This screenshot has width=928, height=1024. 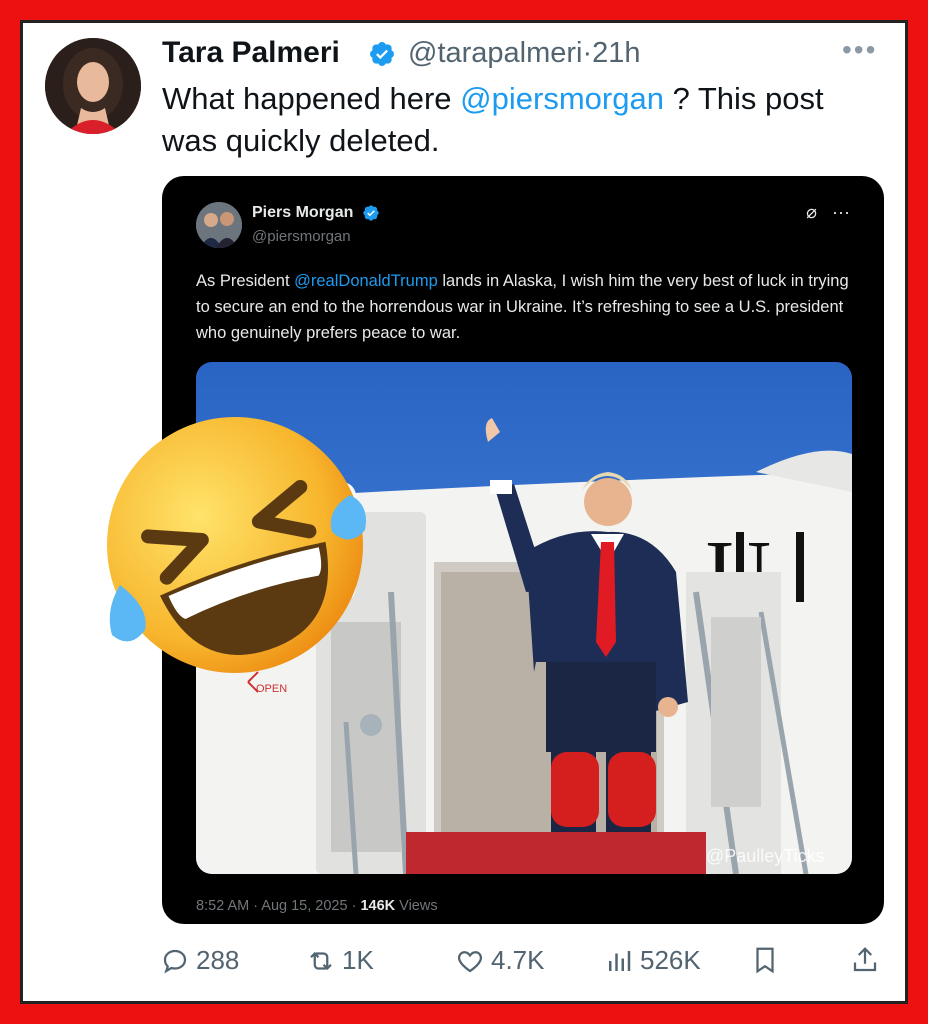 I want to click on post-time: 21h, so click(x=616, y=53).